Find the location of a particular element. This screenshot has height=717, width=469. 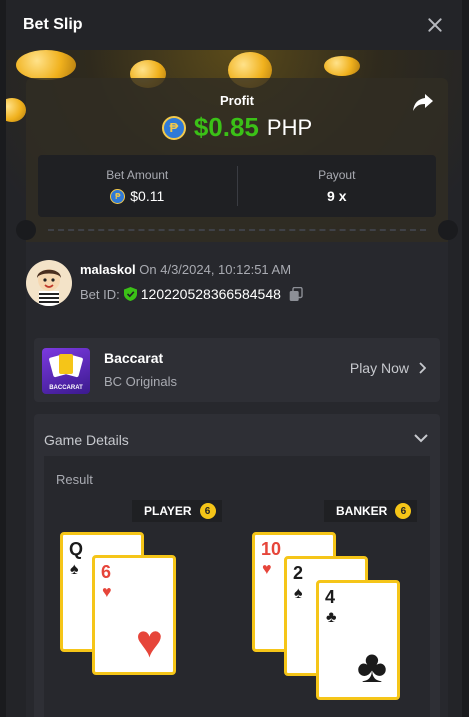

avatar-image is located at coordinates (49, 287).